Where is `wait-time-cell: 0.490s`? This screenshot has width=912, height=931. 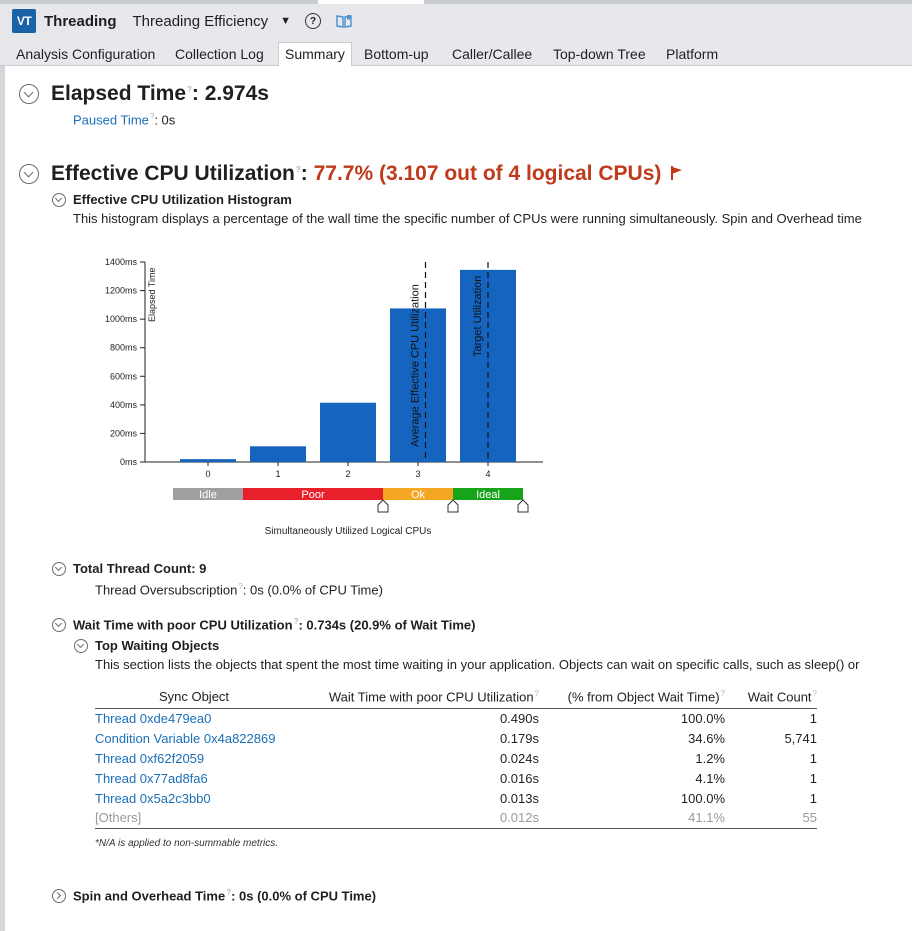
wait-time-cell: 0.490s is located at coordinates (519, 718).